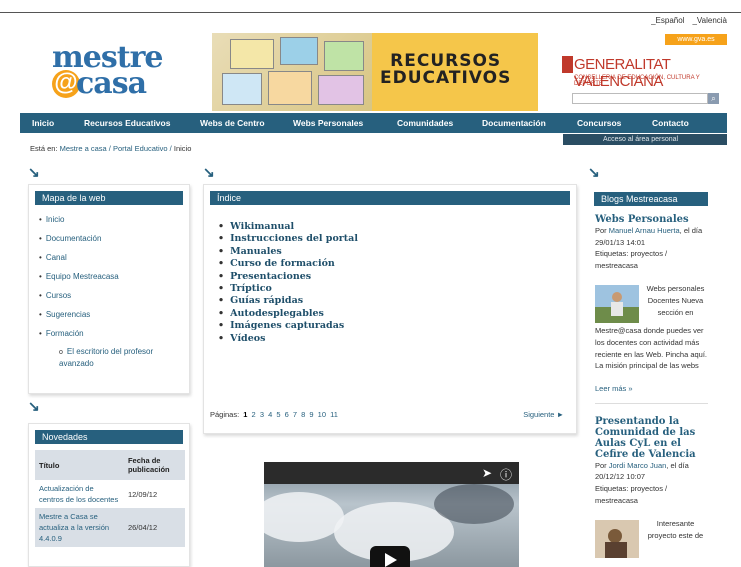 Image resolution: width=741 pixels, height=567 pixels. What do you see at coordinates (232, 123) in the screenshot?
I see `nav-webs-centro: Webs de Centro` at bounding box center [232, 123].